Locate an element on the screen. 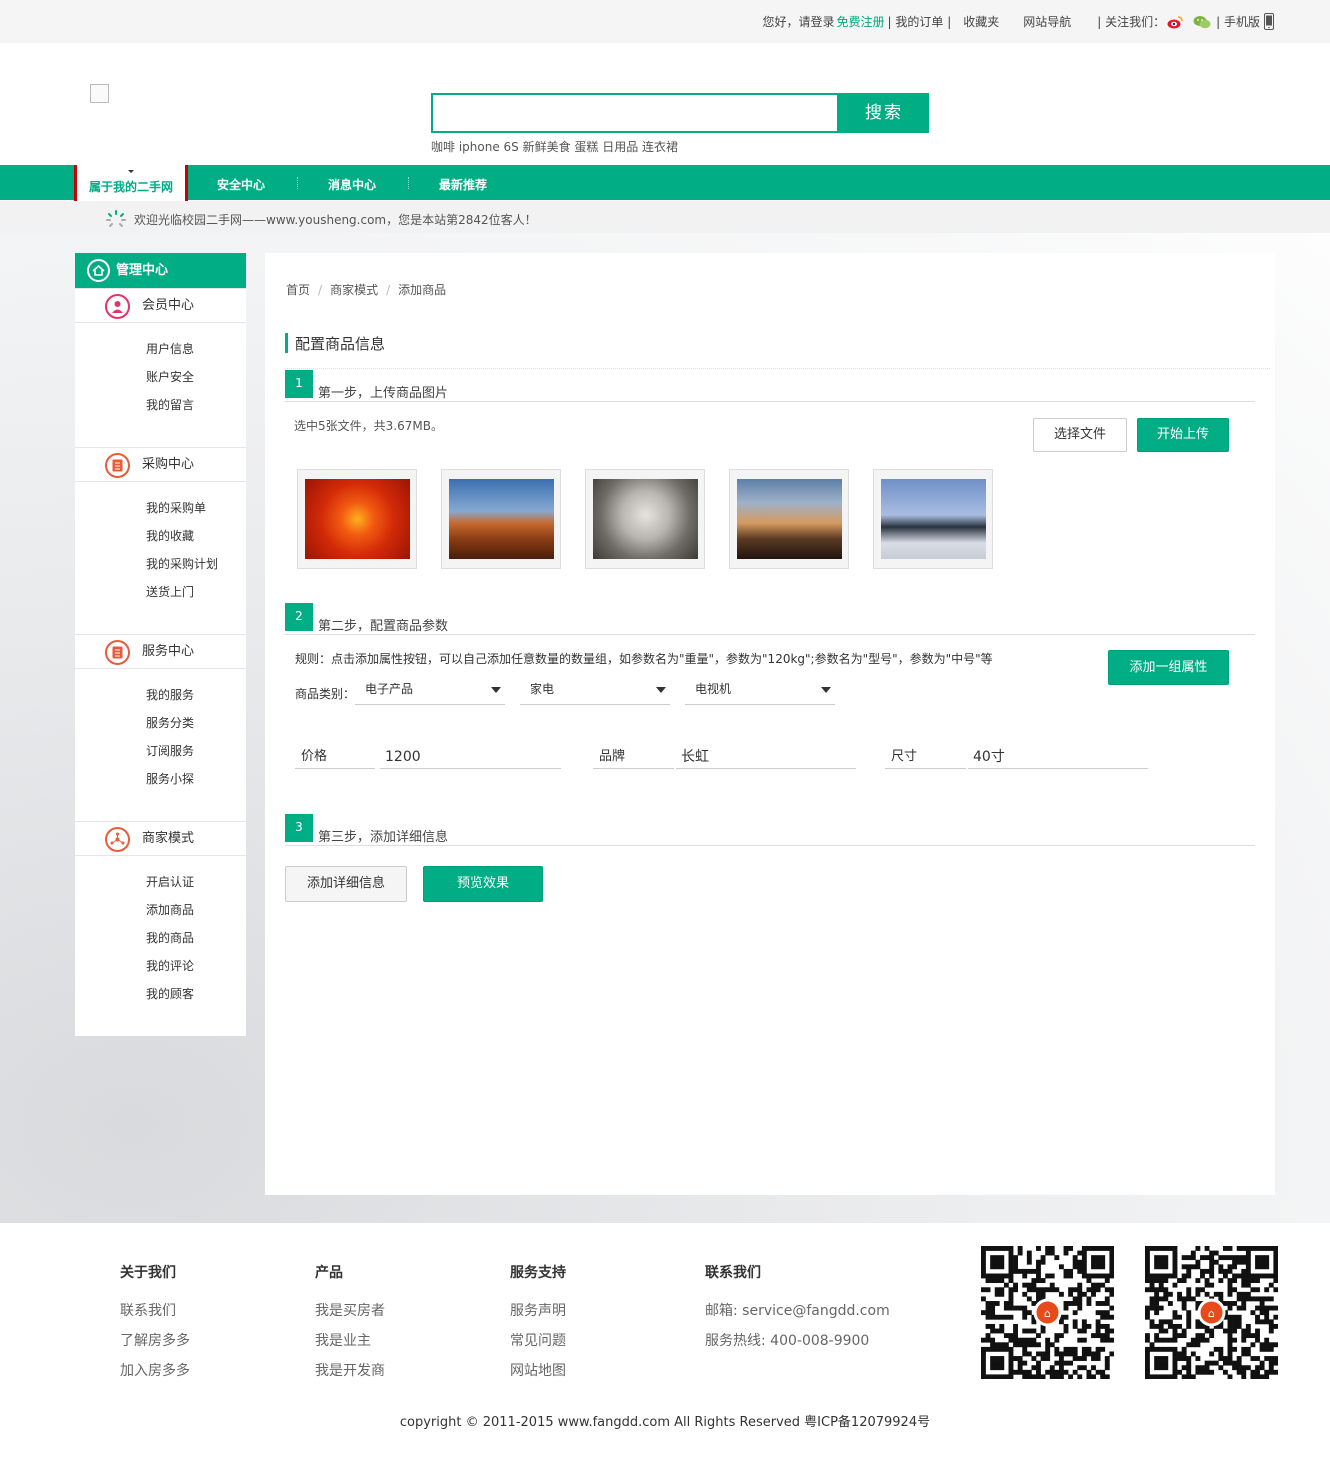 This screenshot has height=1461, width=1330. sidebar-item-my-favorites: 我的收藏 is located at coordinates (170, 535).